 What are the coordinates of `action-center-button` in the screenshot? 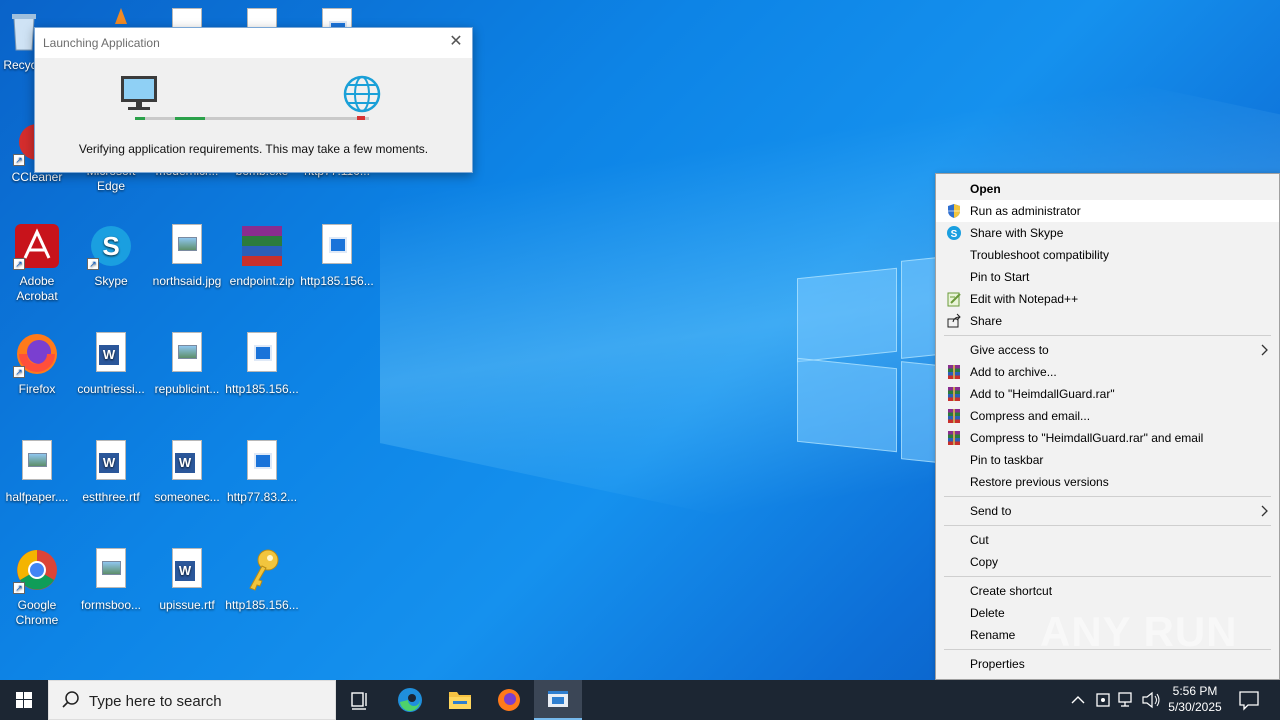 It's located at (1256, 700).